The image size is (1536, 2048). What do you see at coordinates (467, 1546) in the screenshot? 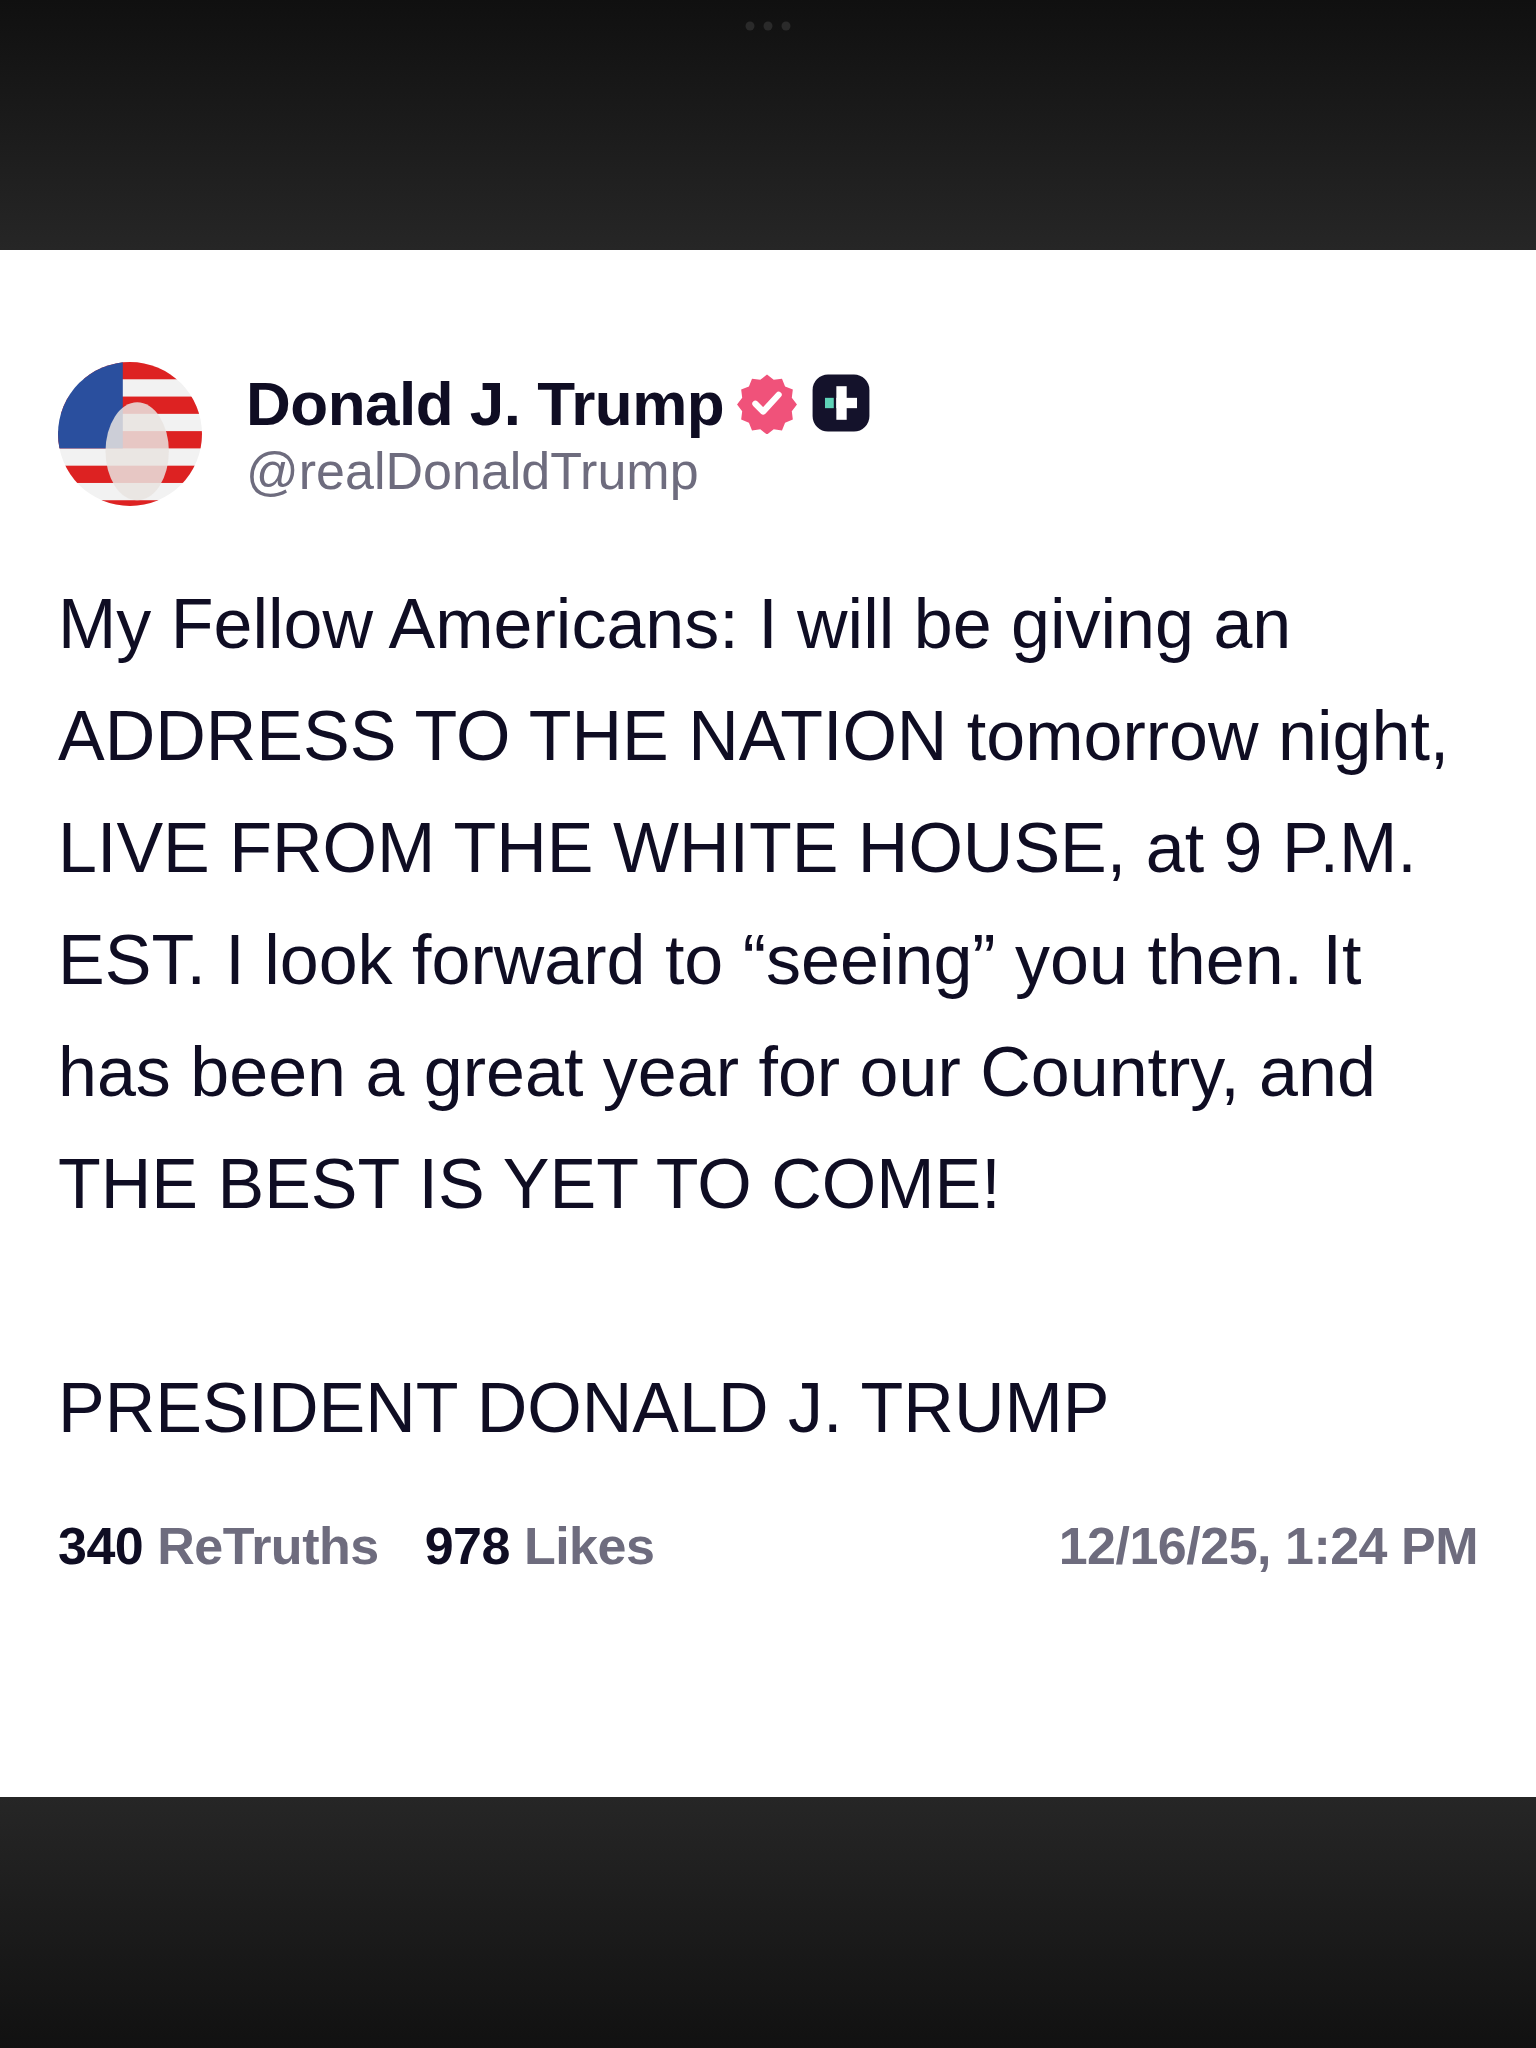
I see `stat-count: 978` at bounding box center [467, 1546].